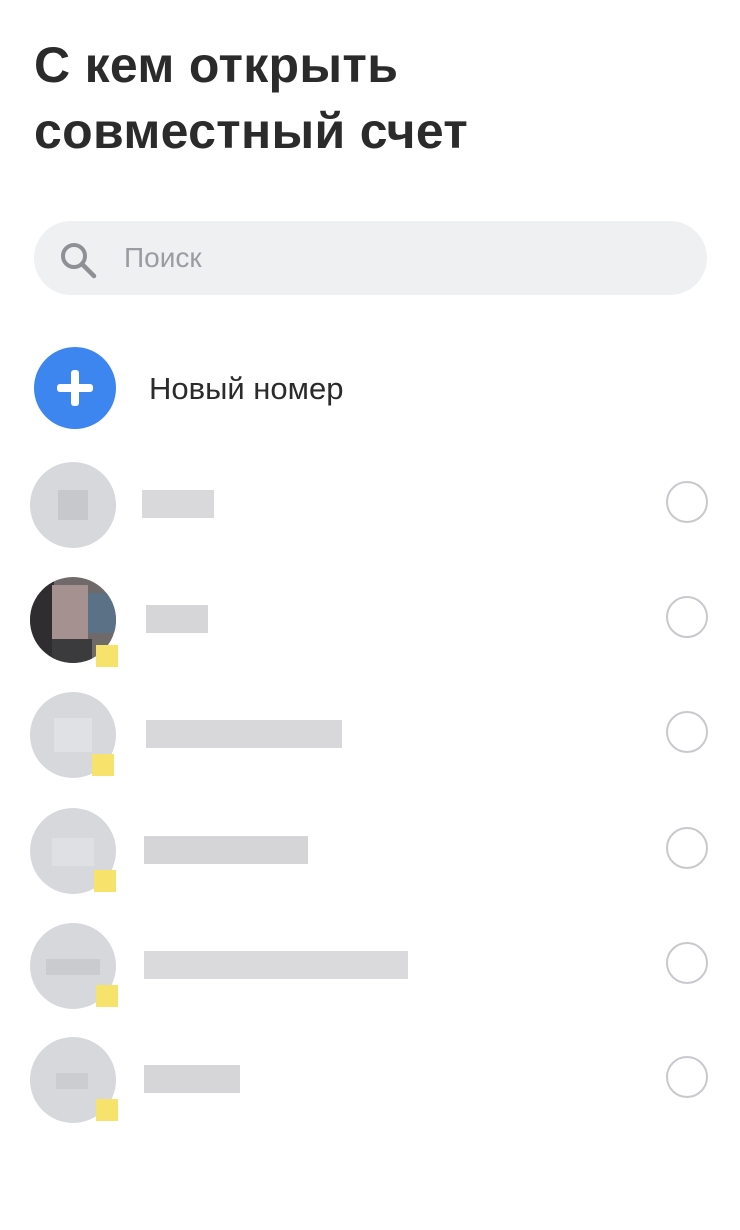 The height and width of the screenshot is (1230, 740). What do you see at coordinates (75, 388) in the screenshot?
I see `plus-icon` at bounding box center [75, 388].